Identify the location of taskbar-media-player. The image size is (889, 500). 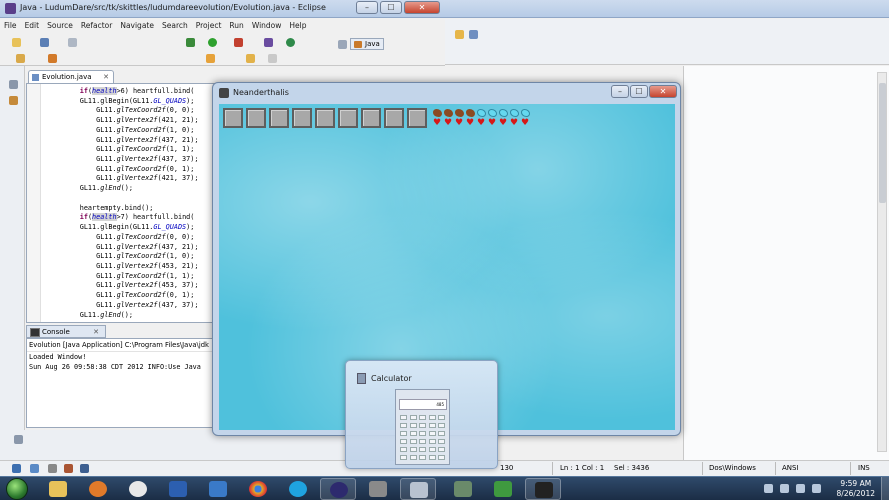
(98, 489).